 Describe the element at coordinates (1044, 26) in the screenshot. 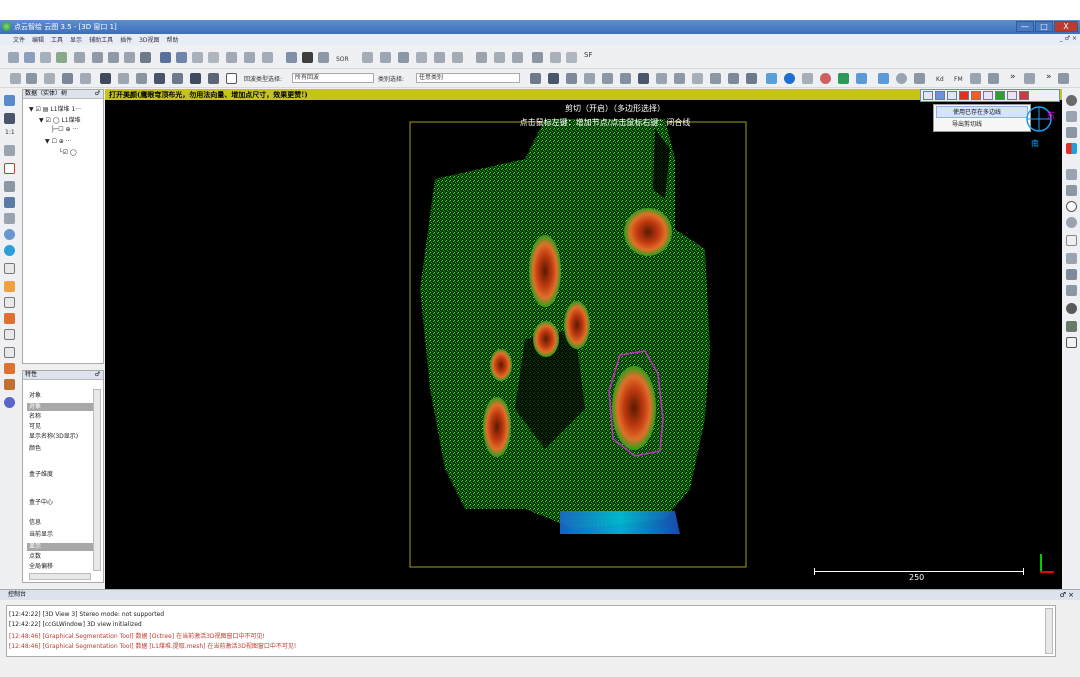

I see `maximize-button: □` at that location.